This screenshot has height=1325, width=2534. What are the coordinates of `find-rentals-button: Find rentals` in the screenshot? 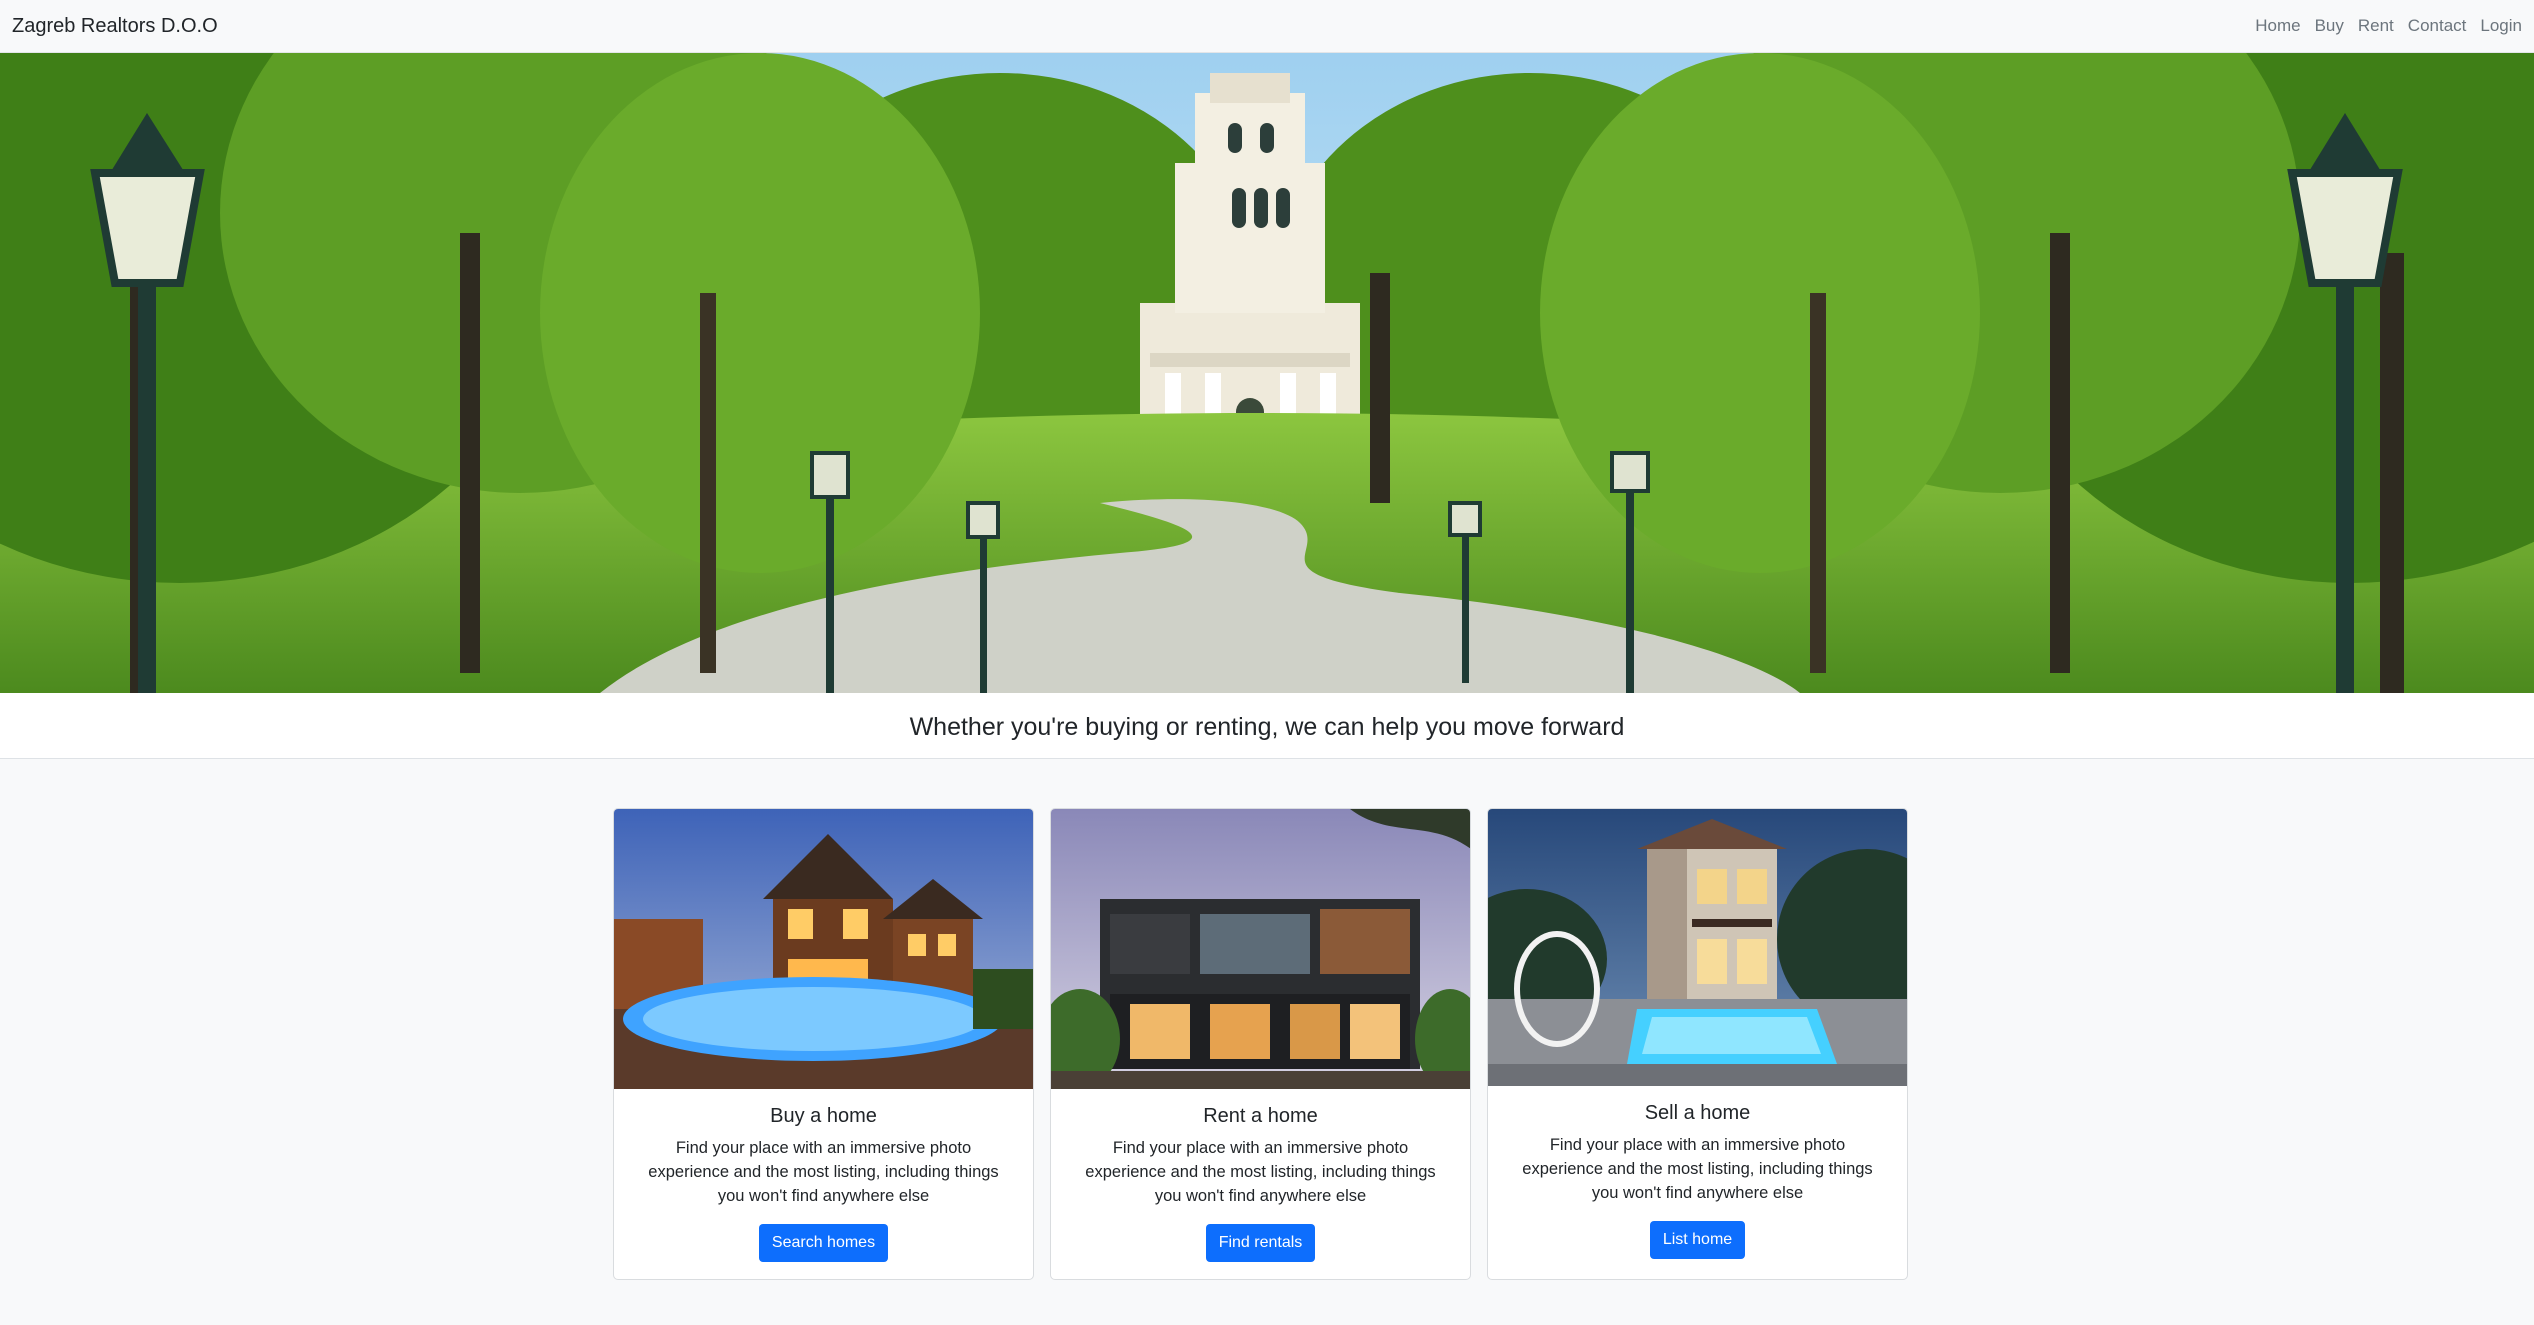 It's located at (1260, 1243).